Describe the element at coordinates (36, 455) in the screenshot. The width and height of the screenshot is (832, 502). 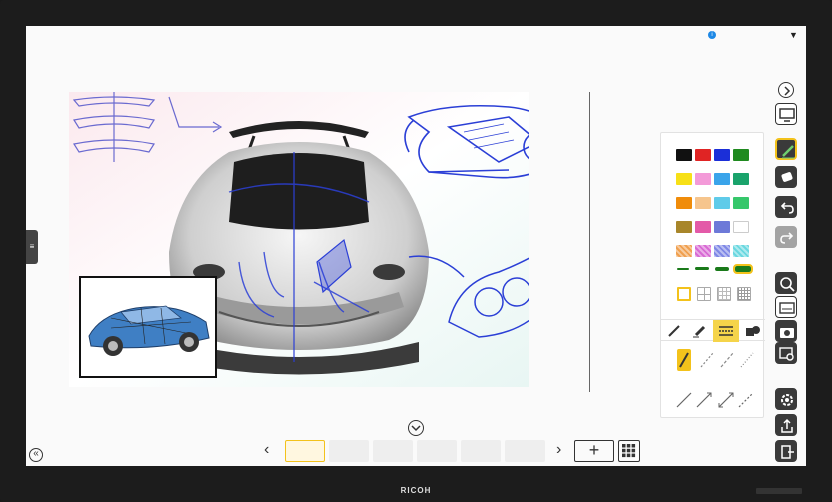
I see `double-chevron-left-icon: «` at that location.